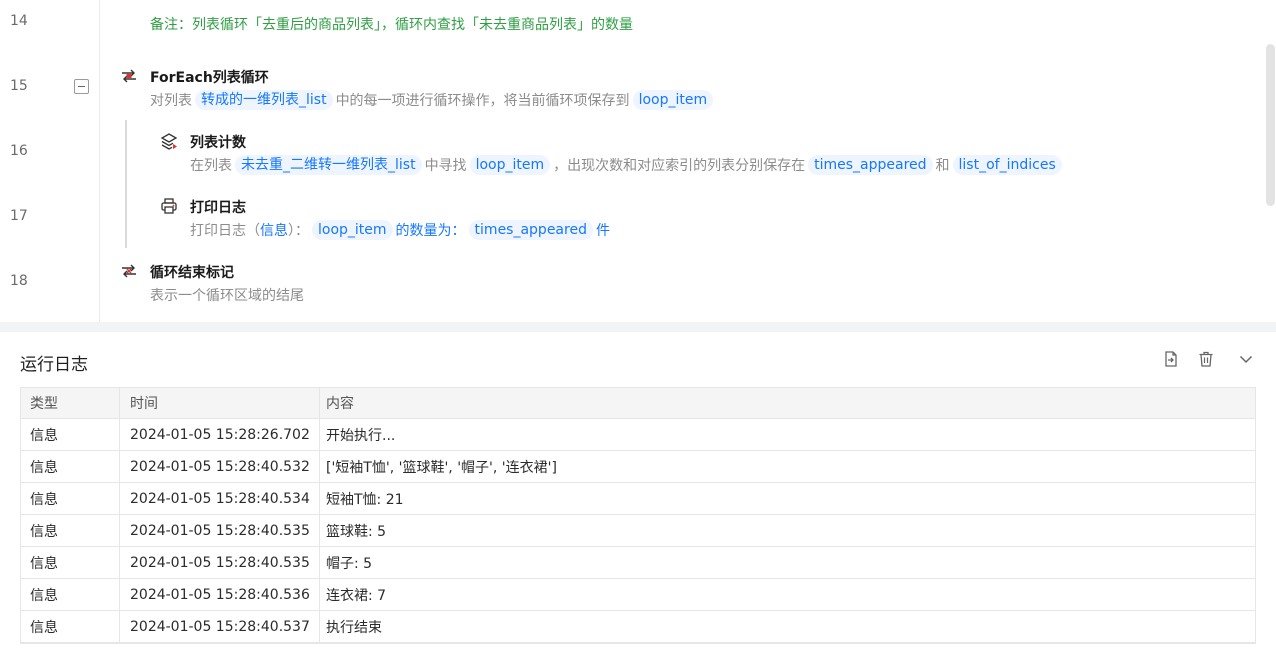 The height and width of the screenshot is (657, 1276). Describe the element at coordinates (169, 141) in the screenshot. I see `layers-icon` at that location.